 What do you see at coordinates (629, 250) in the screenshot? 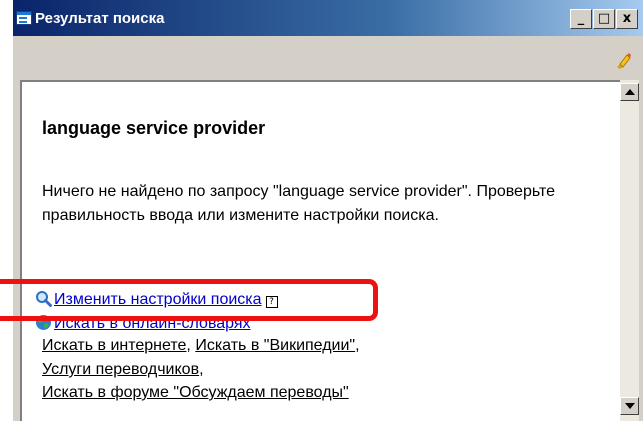
I see `vertical-scrollbar` at bounding box center [629, 250].